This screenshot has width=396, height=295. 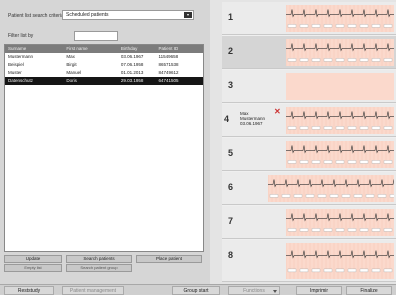 What do you see at coordinates (231, 255) in the screenshot?
I see `slot-number: 8` at bounding box center [231, 255].